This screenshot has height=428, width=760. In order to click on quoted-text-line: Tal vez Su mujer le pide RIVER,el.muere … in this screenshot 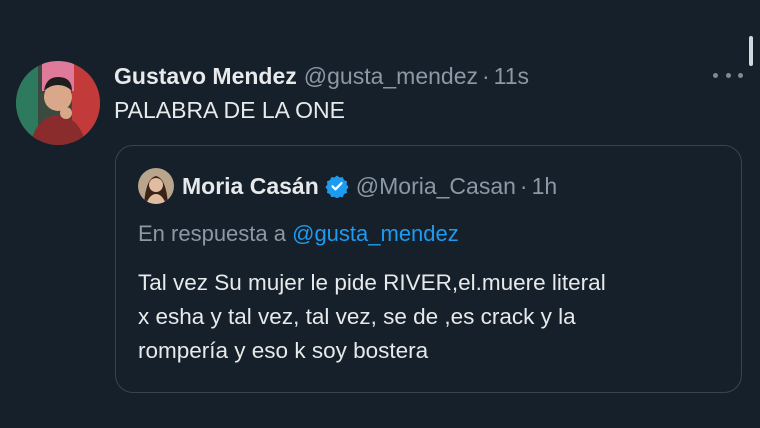, I will do `click(372, 282)`.